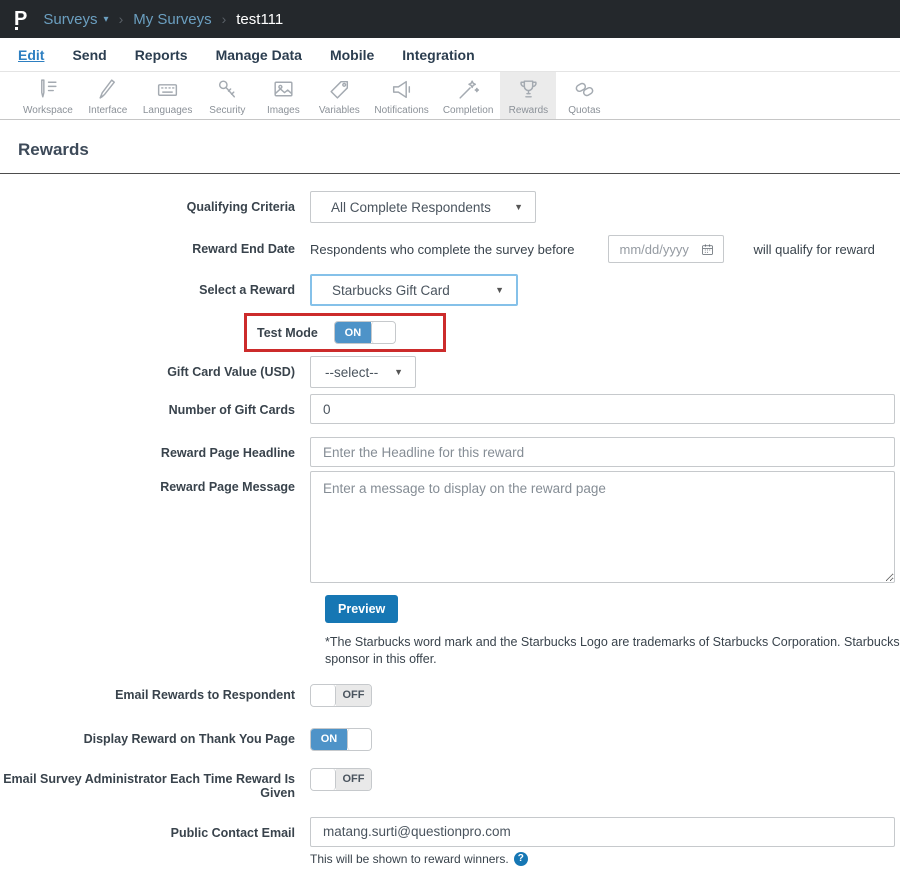 The width and height of the screenshot is (900, 874). I want to click on select-reward-row: Select a Reward Starbucks Gift Card ▼, so click(450, 290).